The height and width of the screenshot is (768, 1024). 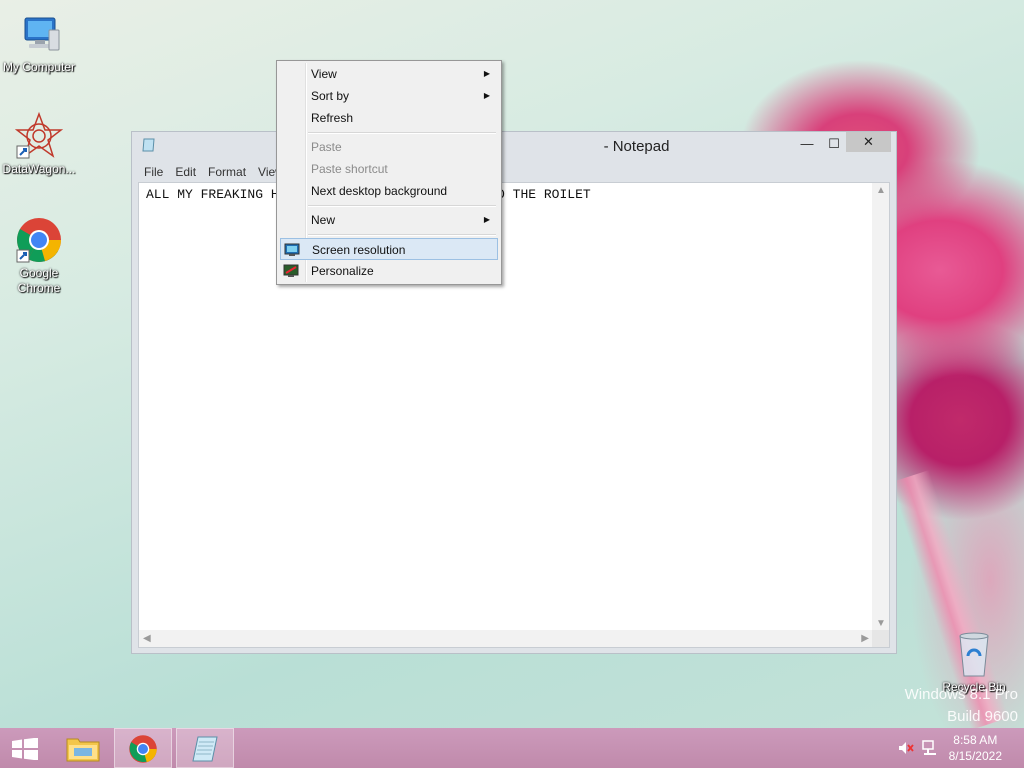 What do you see at coordinates (880, 407) in the screenshot?
I see `vertical-scrollbar: ▲ ▼` at bounding box center [880, 407].